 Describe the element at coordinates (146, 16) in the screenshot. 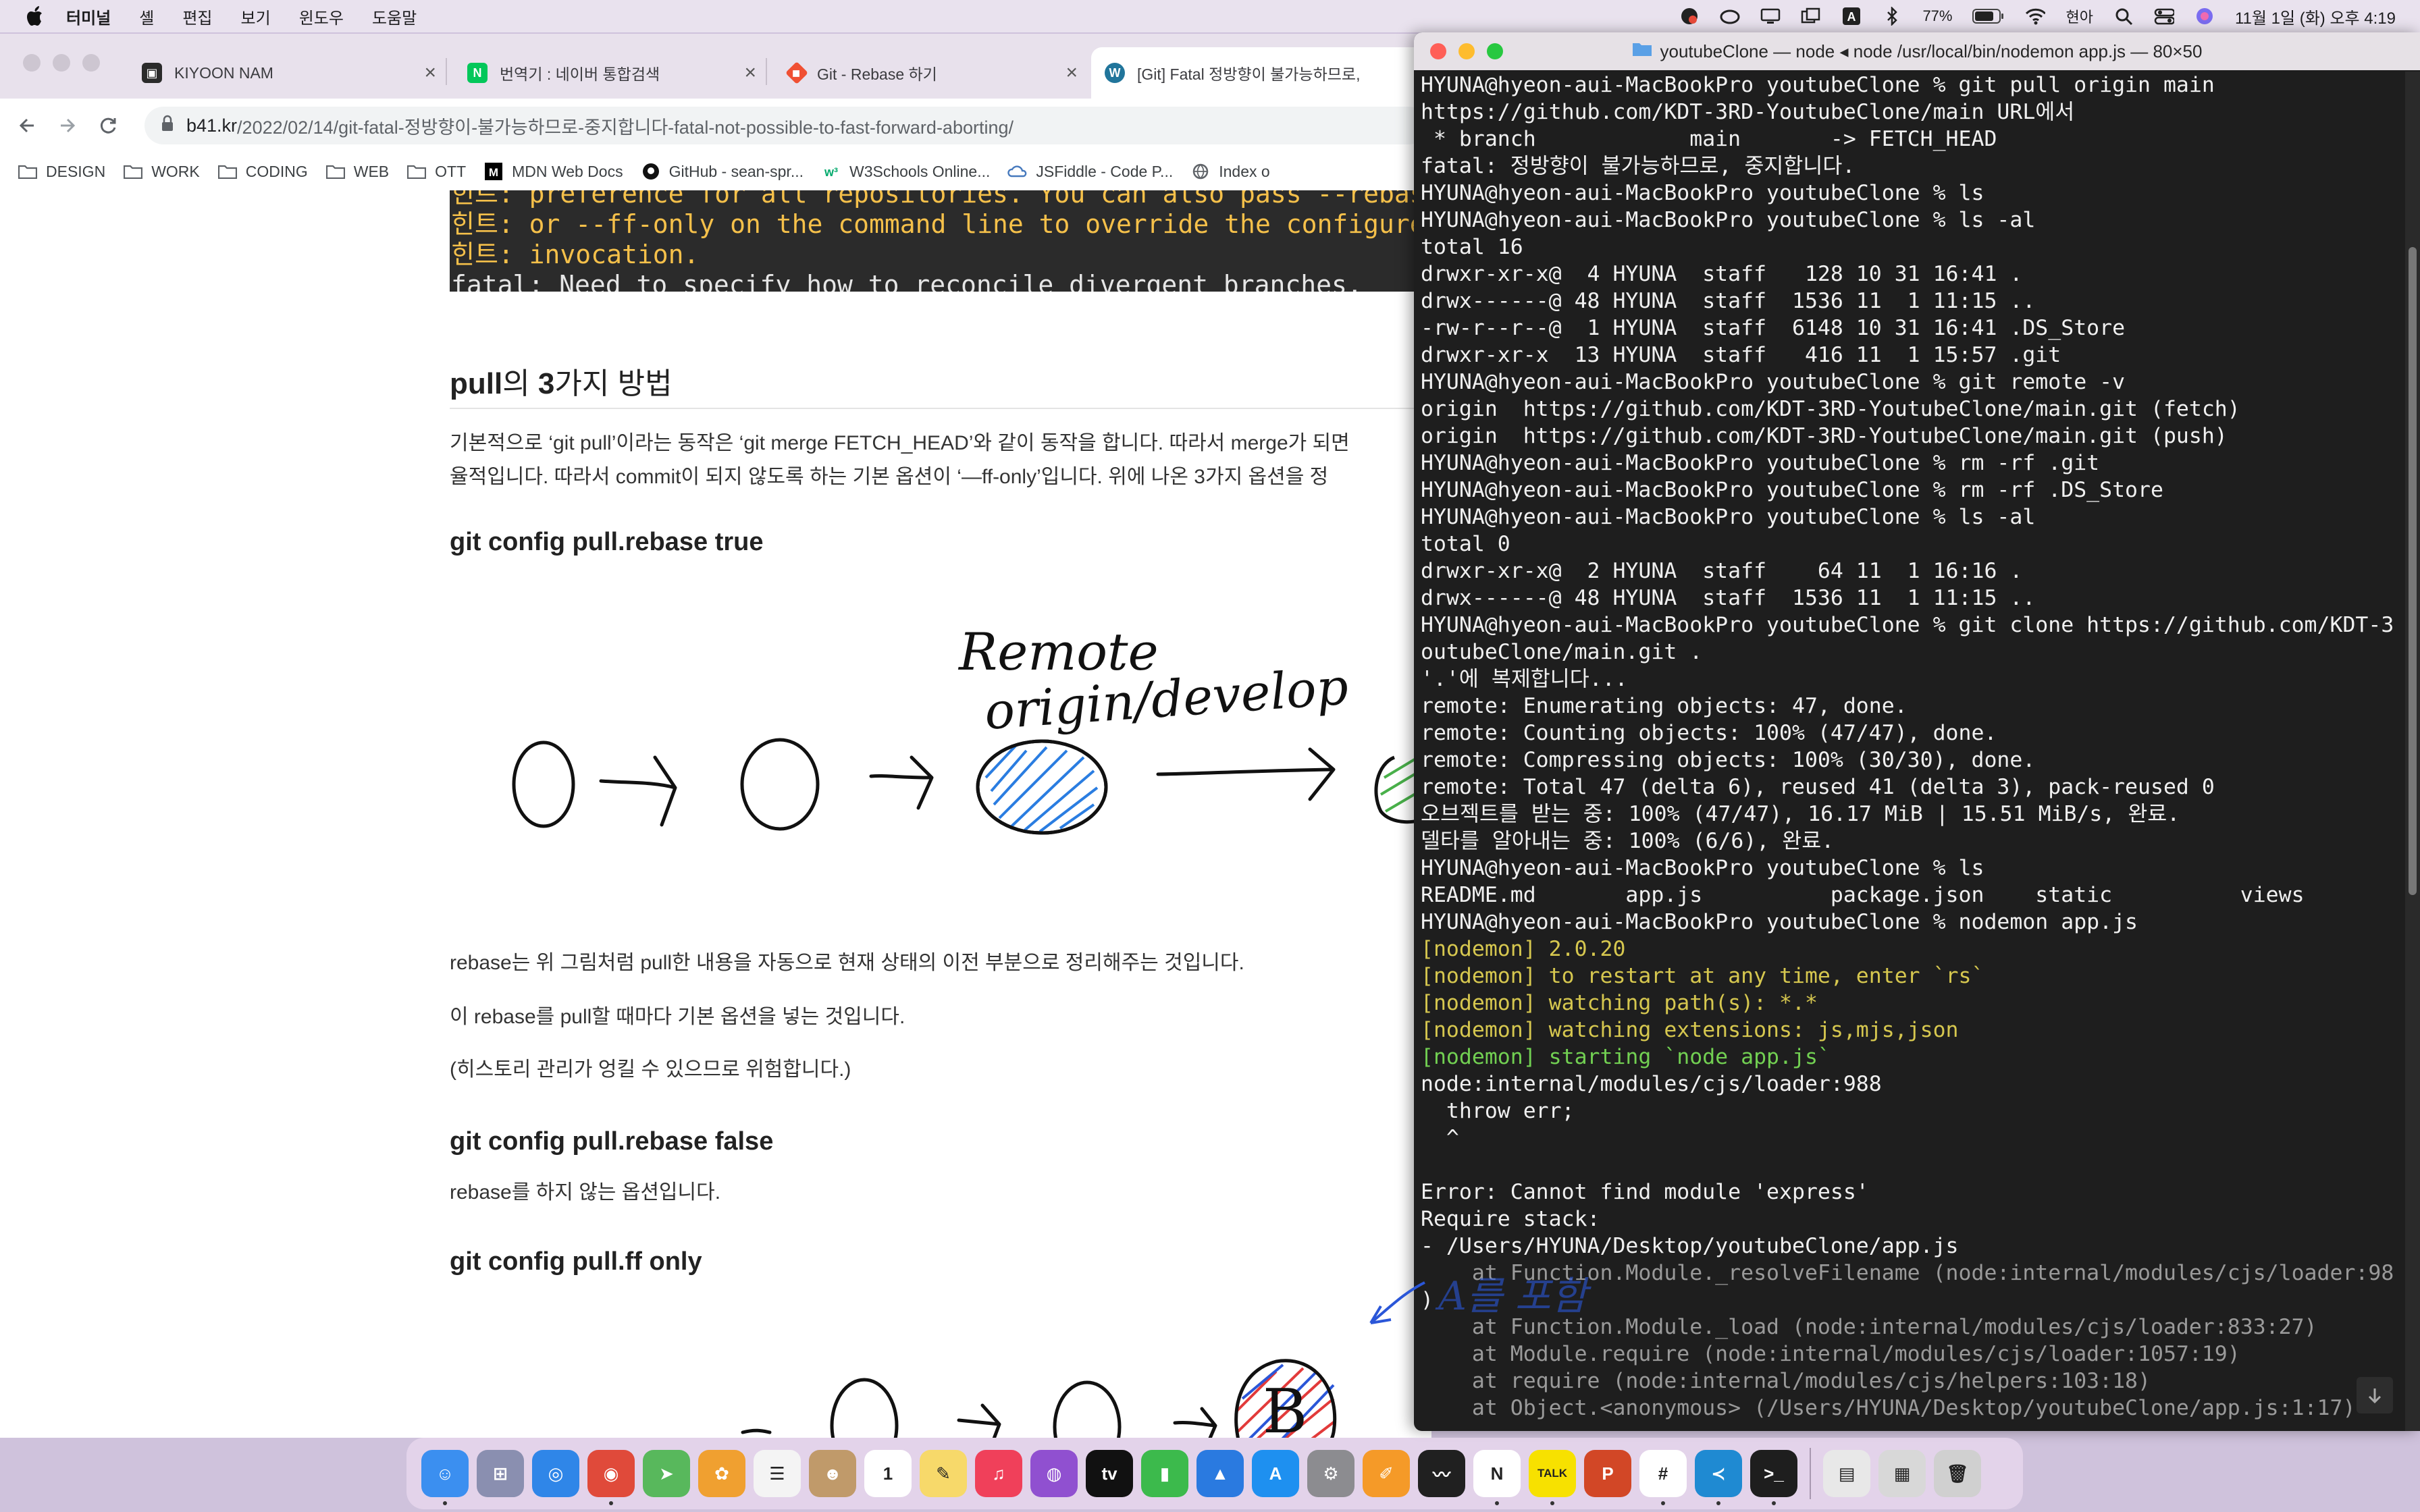

I see `menu-shell: 셸` at that location.